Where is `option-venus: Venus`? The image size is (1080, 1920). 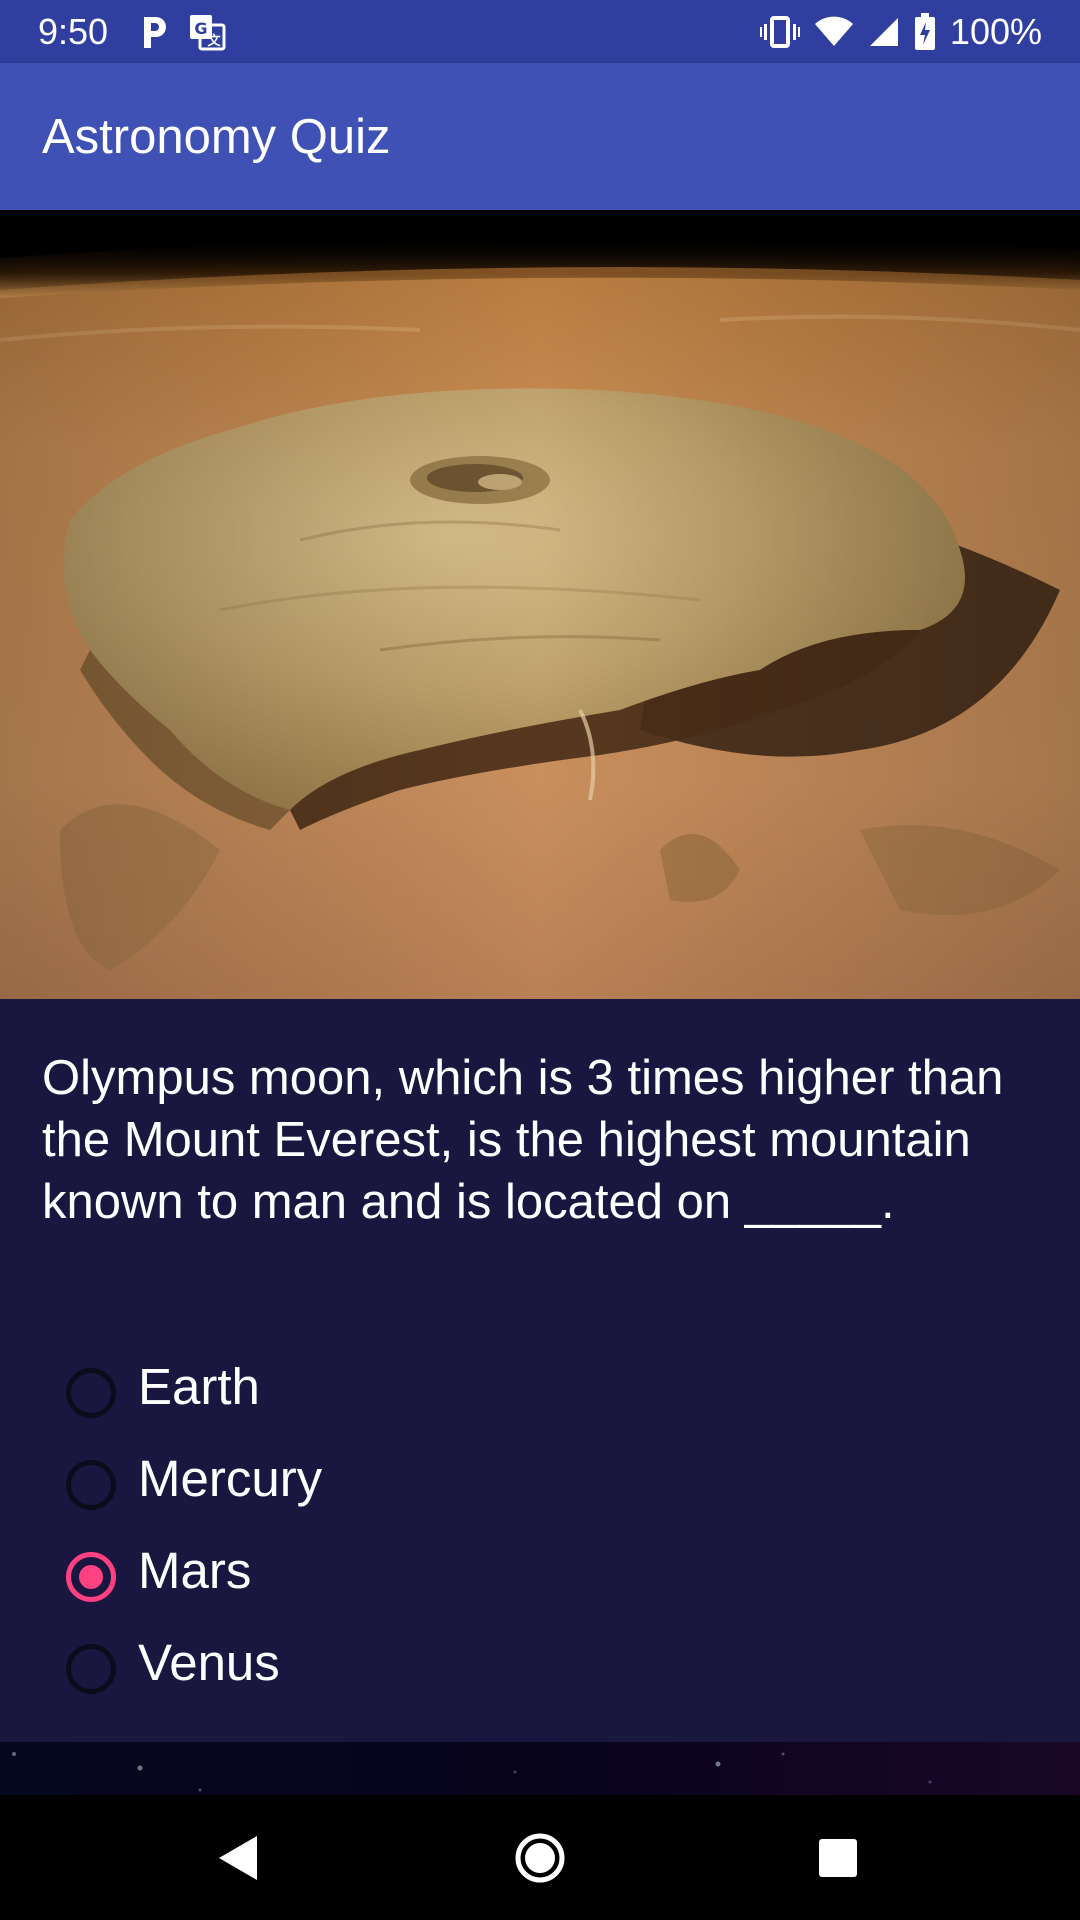
option-venus: Venus is located at coordinates (516, 1663).